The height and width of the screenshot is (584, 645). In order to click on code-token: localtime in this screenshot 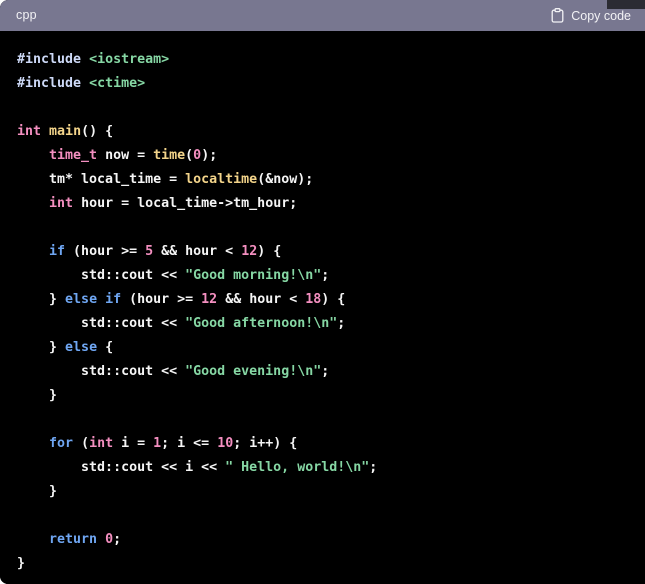, I will do `click(221, 179)`.